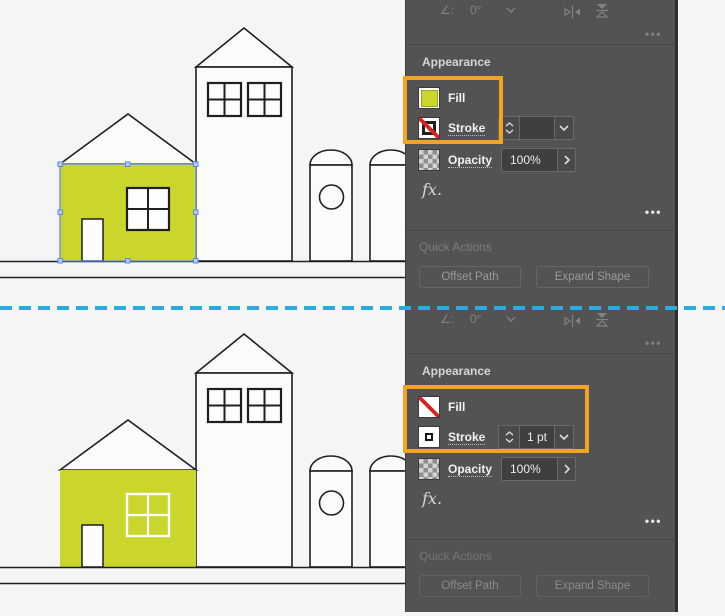  I want to click on stroke-row: Stroke 1 pt, so click(540, 437).